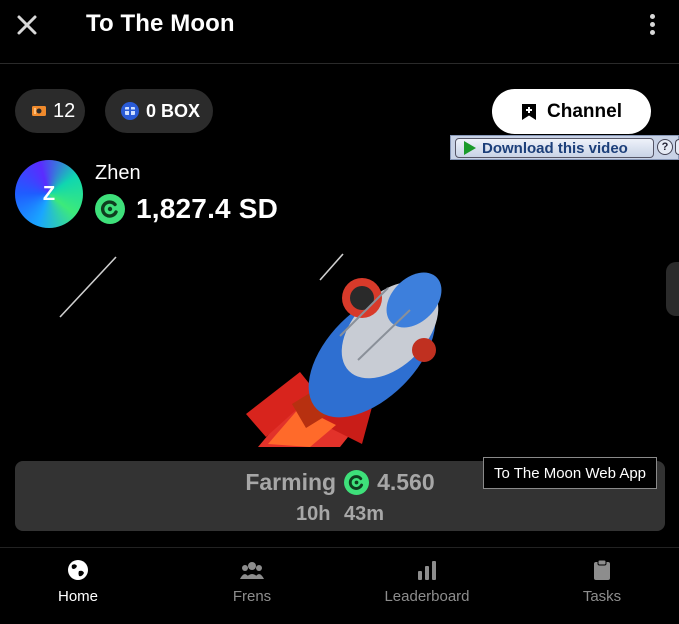  I want to click on download-video-button: Download this video, so click(554, 148).